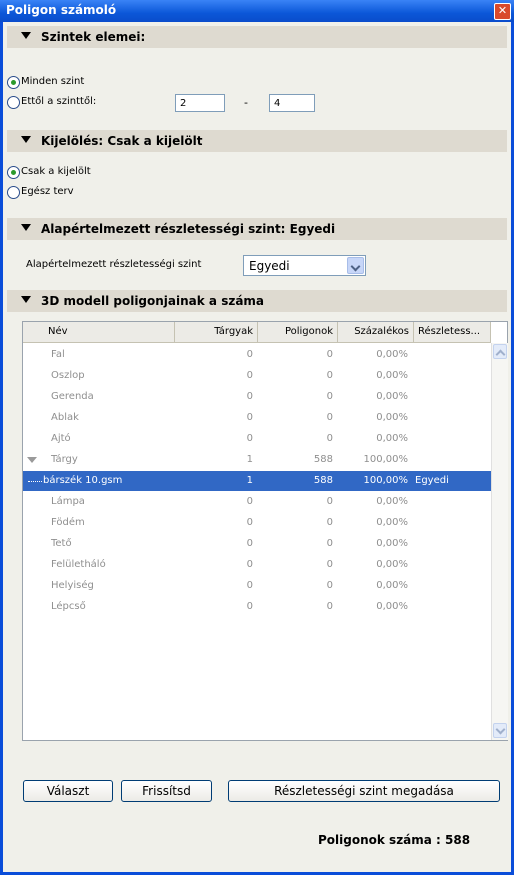  Describe the element at coordinates (153, 301) in the screenshot. I see `section-polygons-title: 3D modell poligonjainak a száma` at that location.